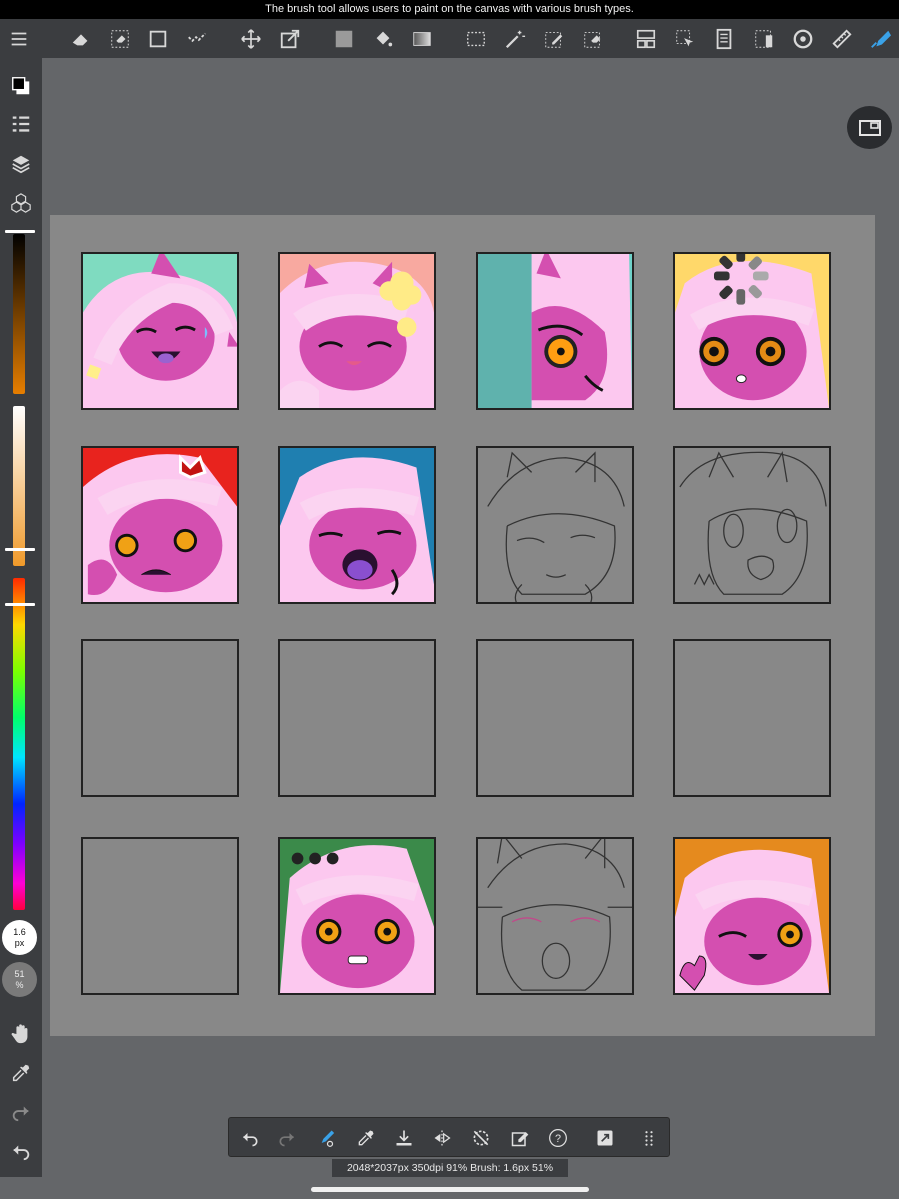 This screenshot has width=899, height=1199. What do you see at coordinates (555, 525) in the screenshot?
I see `emote-panel-sketch-wink` at bounding box center [555, 525].